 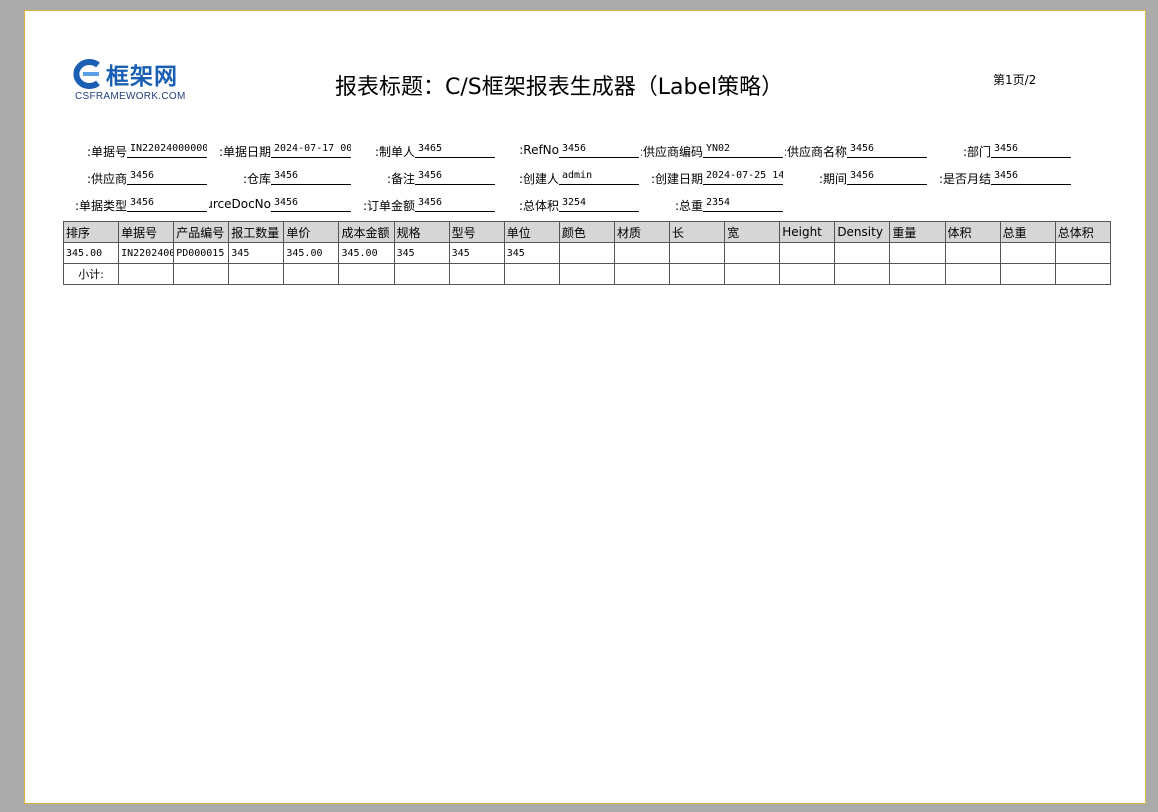 What do you see at coordinates (421, 232) in the screenshot?
I see `column-header: 规格` at bounding box center [421, 232].